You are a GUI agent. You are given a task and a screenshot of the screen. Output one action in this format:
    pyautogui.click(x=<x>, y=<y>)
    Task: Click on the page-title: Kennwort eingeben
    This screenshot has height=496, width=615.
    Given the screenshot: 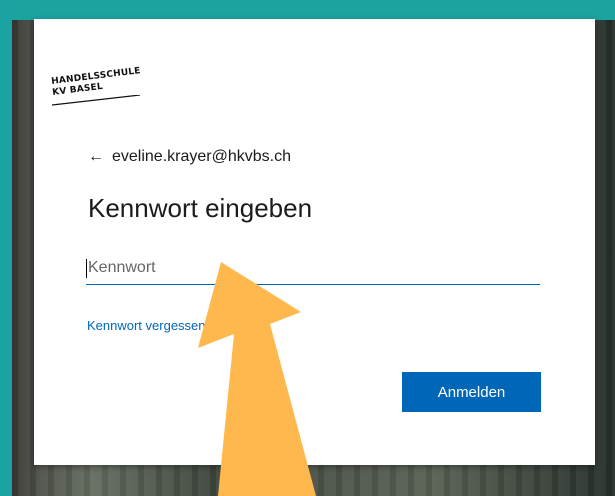 What is the action you would take?
    pyautogui.click(x=200, y=208)
    